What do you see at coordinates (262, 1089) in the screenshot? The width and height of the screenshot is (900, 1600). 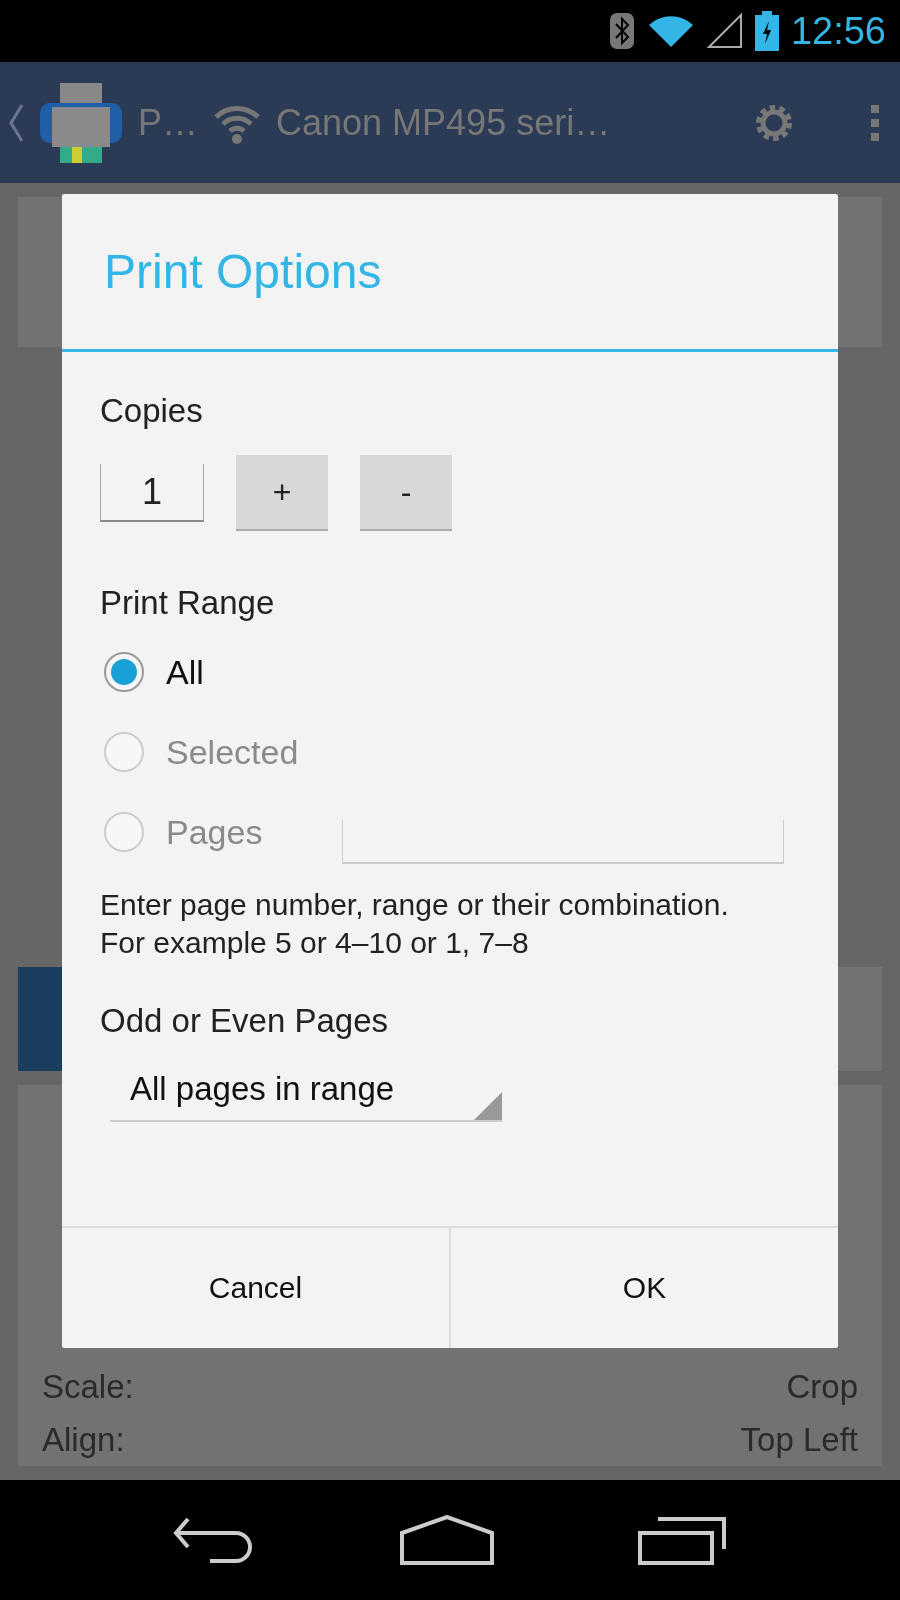 I see `dropdown-value: All pages in range` at bounding box center [262, 1089].